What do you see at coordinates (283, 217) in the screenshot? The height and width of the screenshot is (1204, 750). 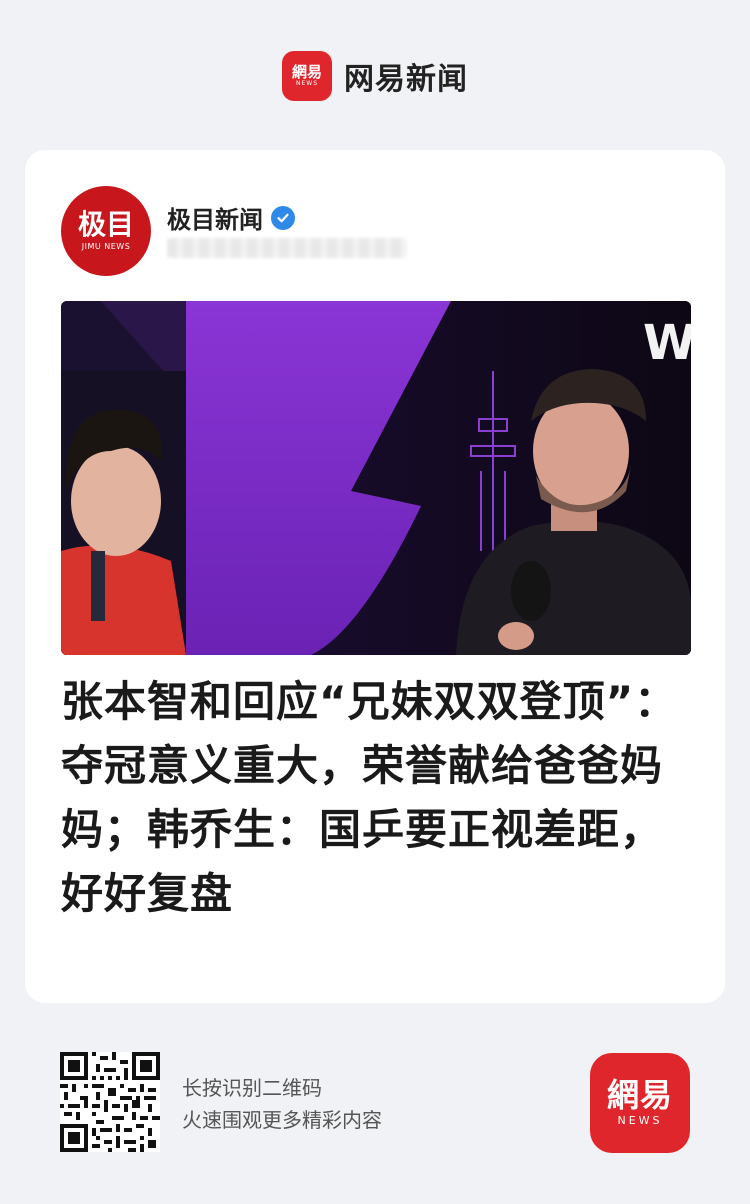 I see `verified-check-icon` at bounding box center [283, 217].